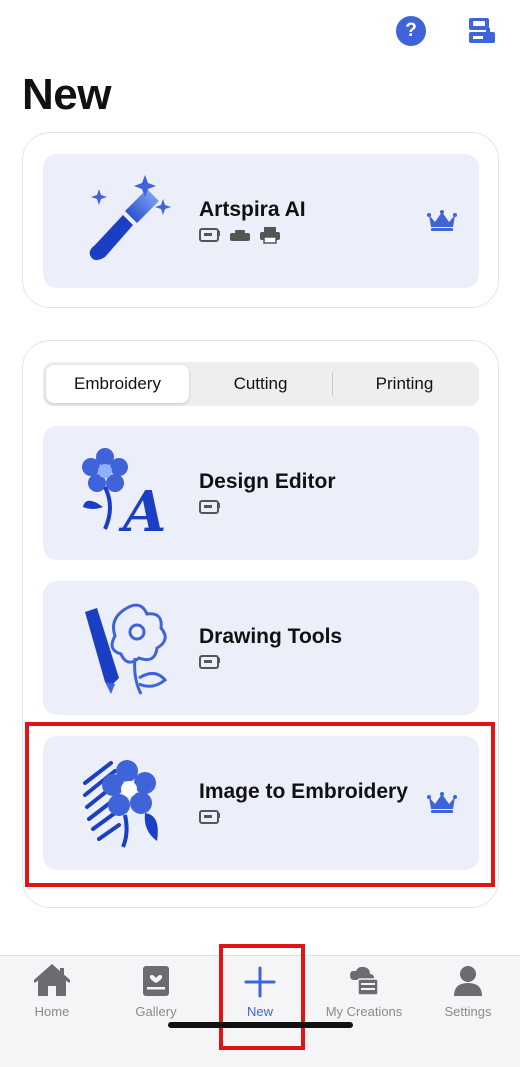 Image resolution: width=520 pixels, height=1067 pixels. I want to click on card-title: Drawing Tools, so click(271, 636).